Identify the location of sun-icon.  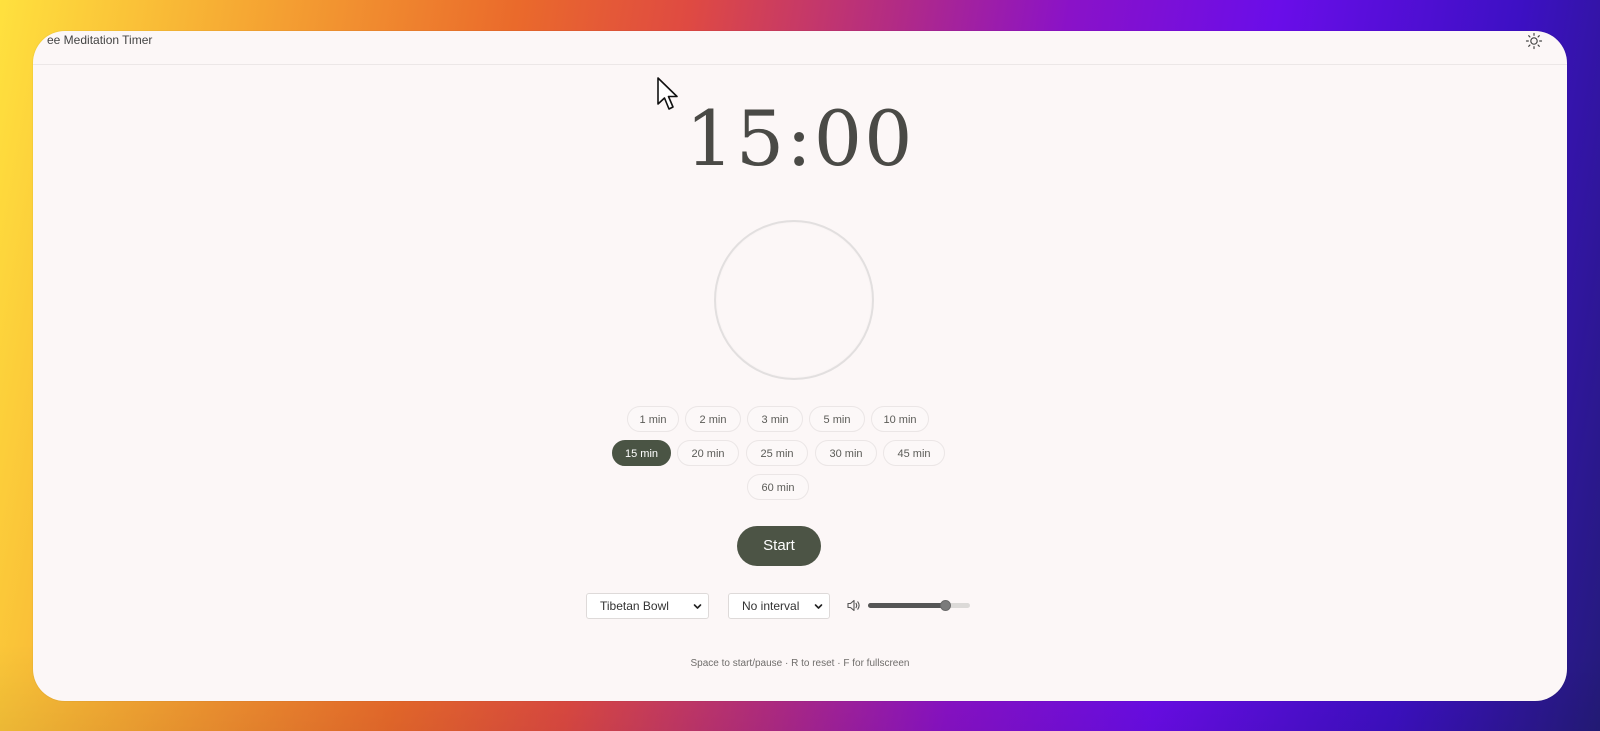
(1534, 41).